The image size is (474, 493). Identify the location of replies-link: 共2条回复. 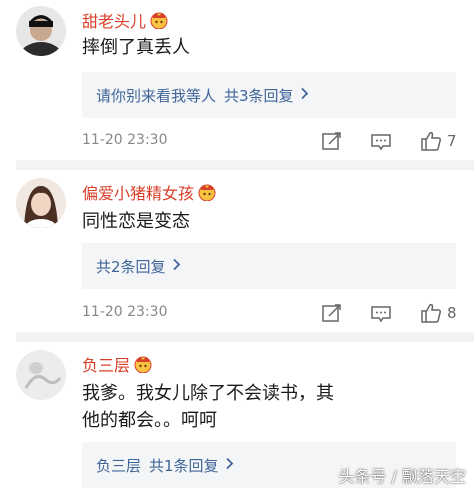
(269, 266).